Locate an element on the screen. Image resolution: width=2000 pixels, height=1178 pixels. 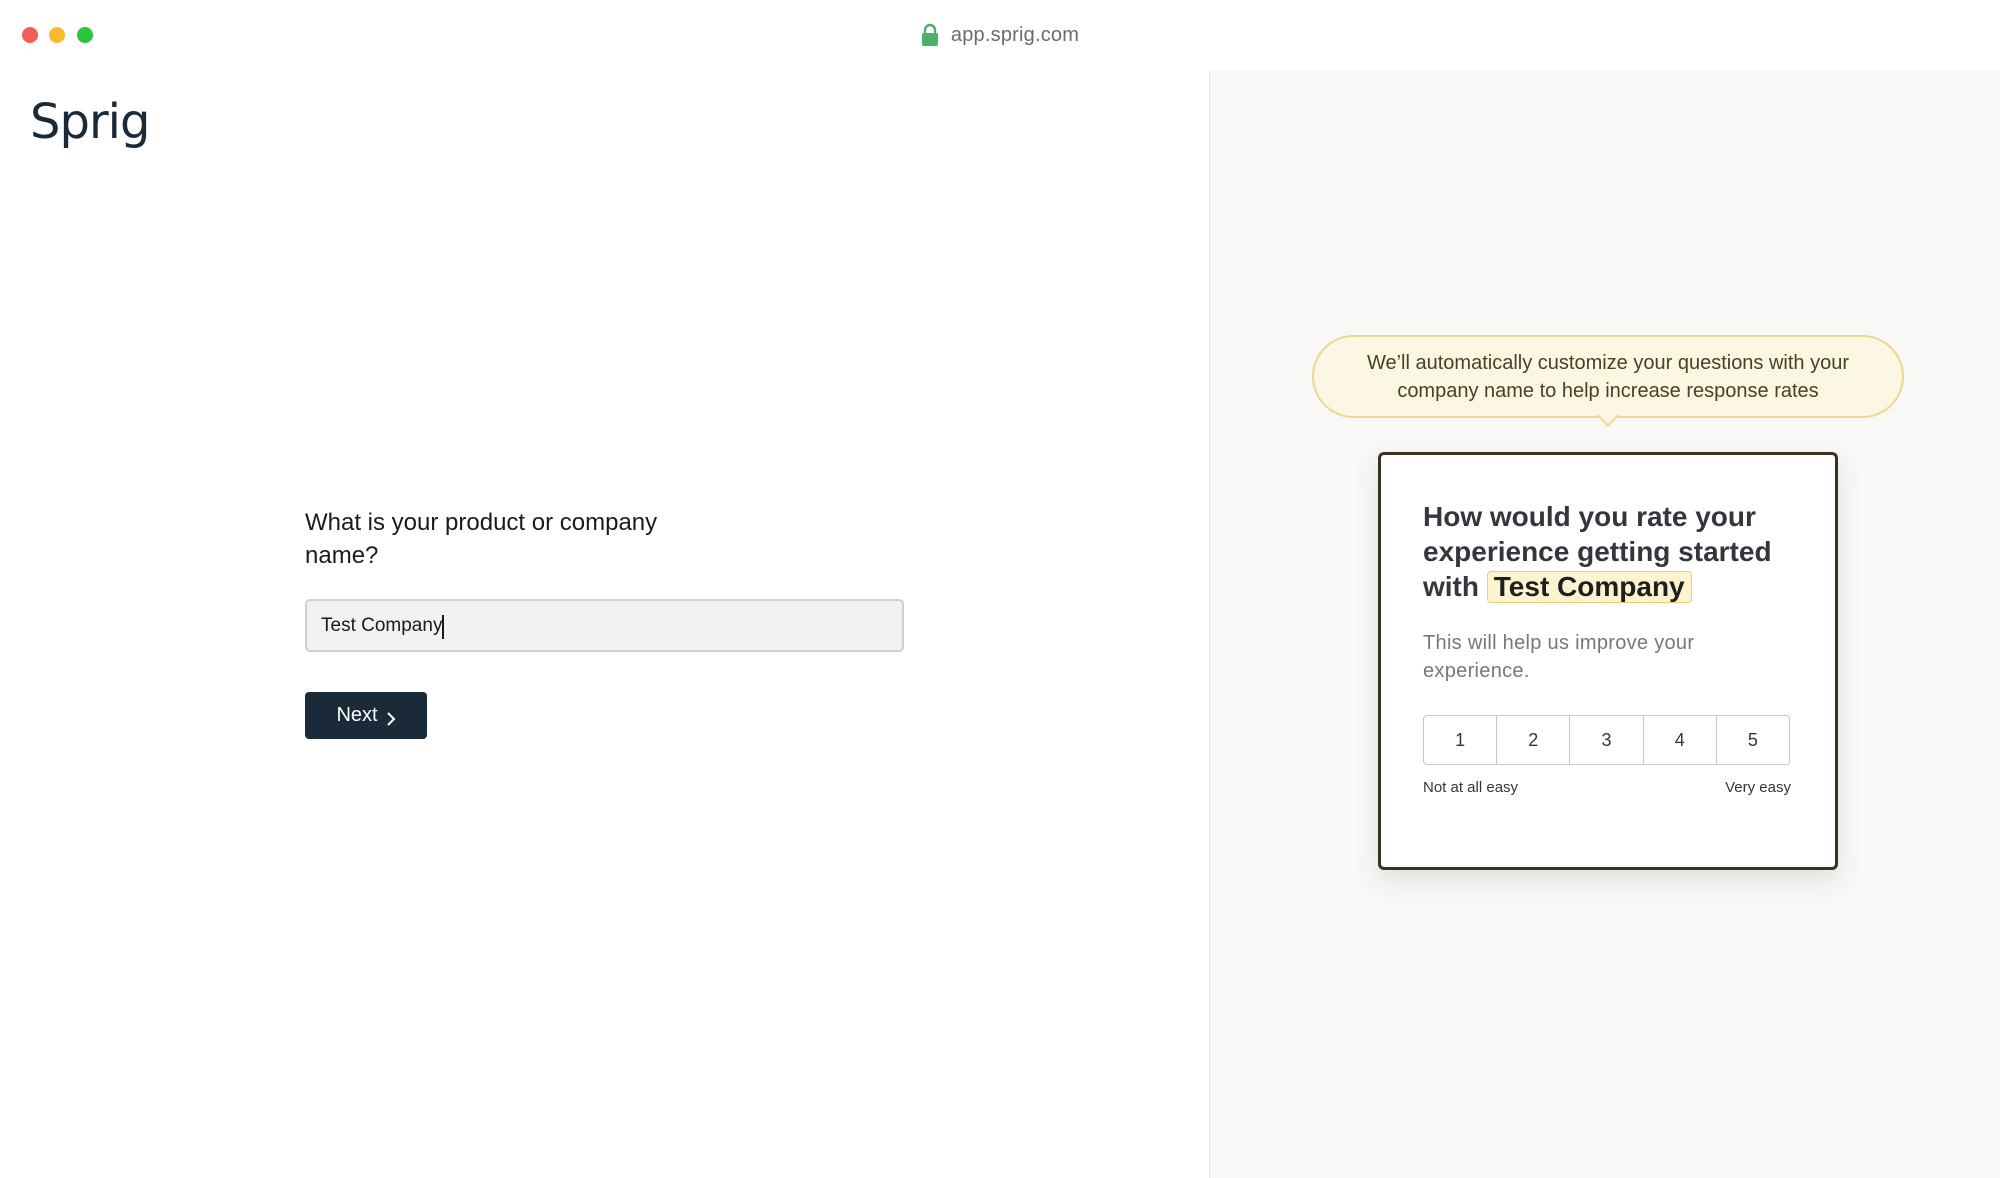
lock-icon is located at coordinates (930, 35).